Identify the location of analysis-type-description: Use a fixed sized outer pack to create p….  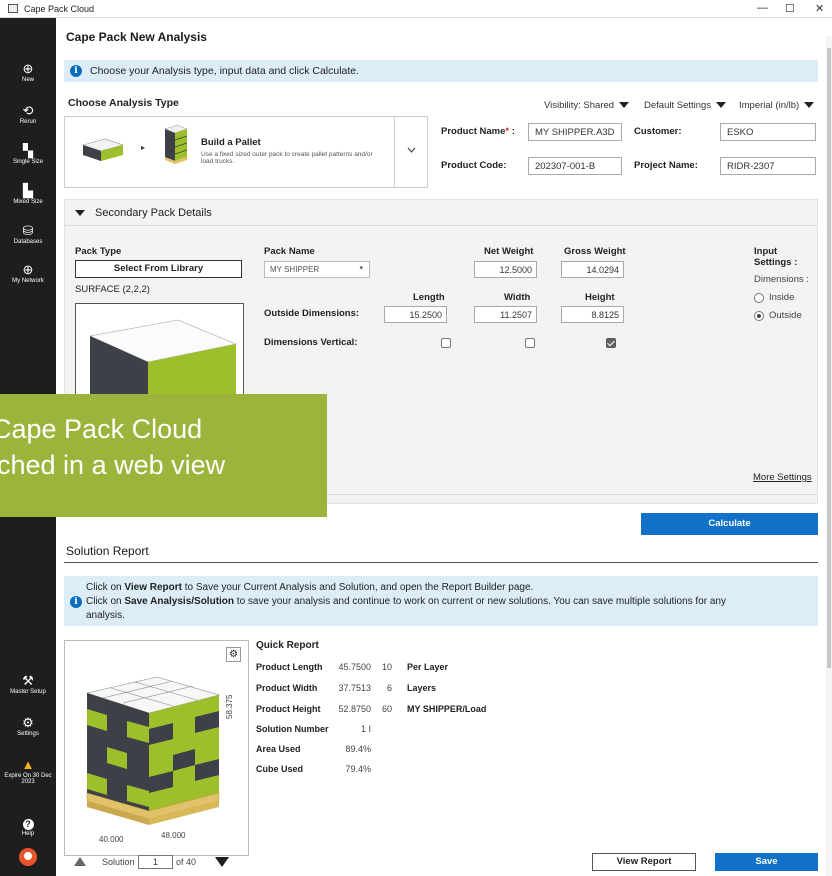
(287, 158).